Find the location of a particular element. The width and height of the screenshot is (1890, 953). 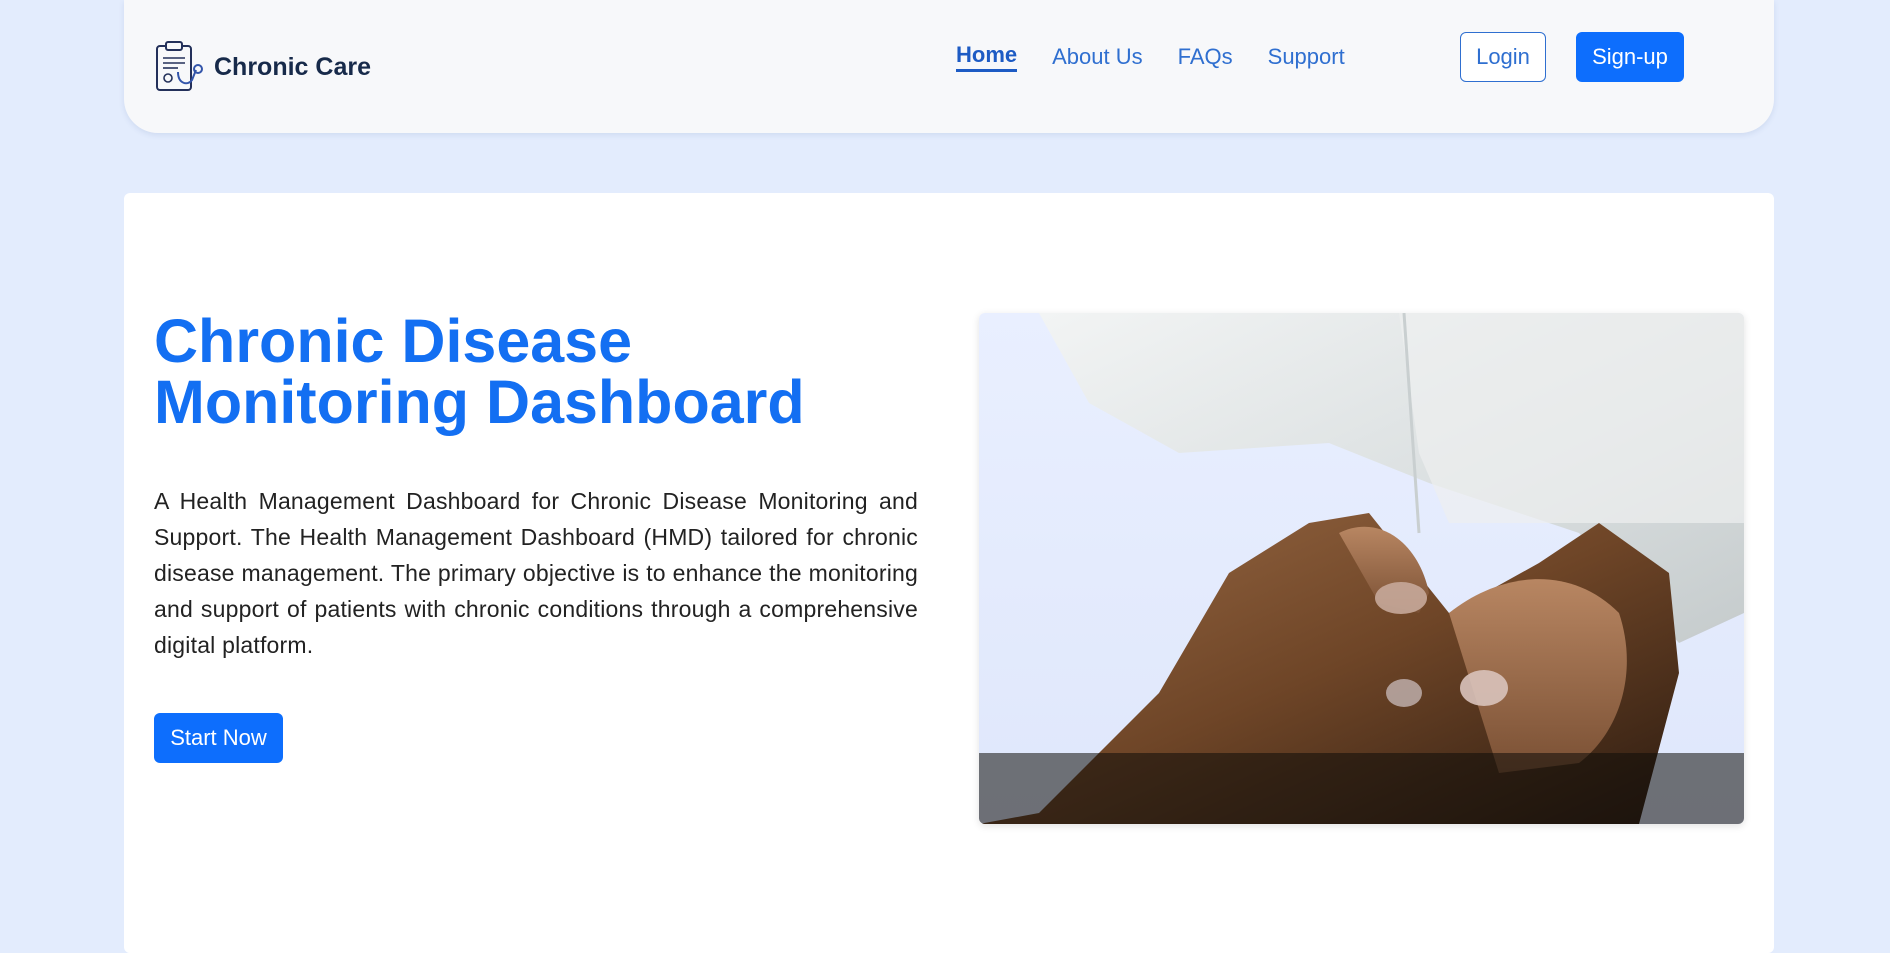

clipboard-stethoscope-icon is located at coordinates (180, 67).